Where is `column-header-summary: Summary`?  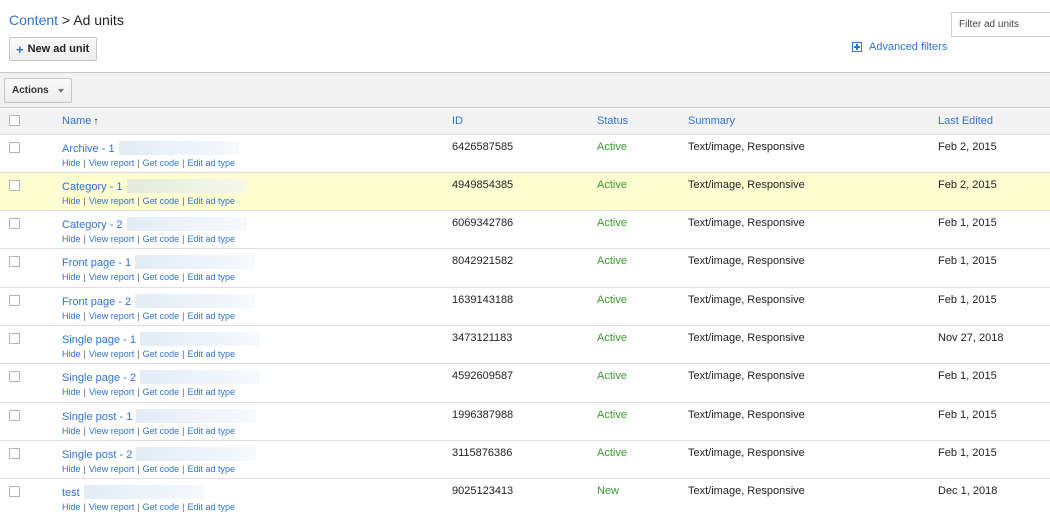 column-header-summary: Summary is located at coordinates (813, 121).